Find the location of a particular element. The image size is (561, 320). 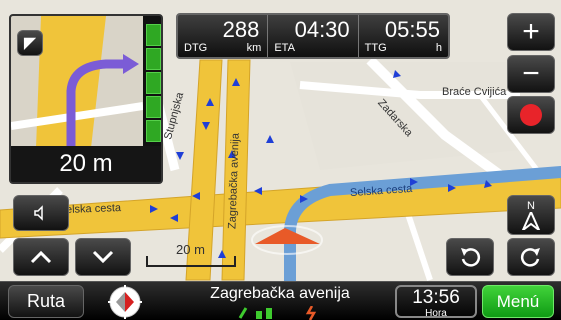

dtg-box: 288 DTG km is located at coordinates (223, 36).